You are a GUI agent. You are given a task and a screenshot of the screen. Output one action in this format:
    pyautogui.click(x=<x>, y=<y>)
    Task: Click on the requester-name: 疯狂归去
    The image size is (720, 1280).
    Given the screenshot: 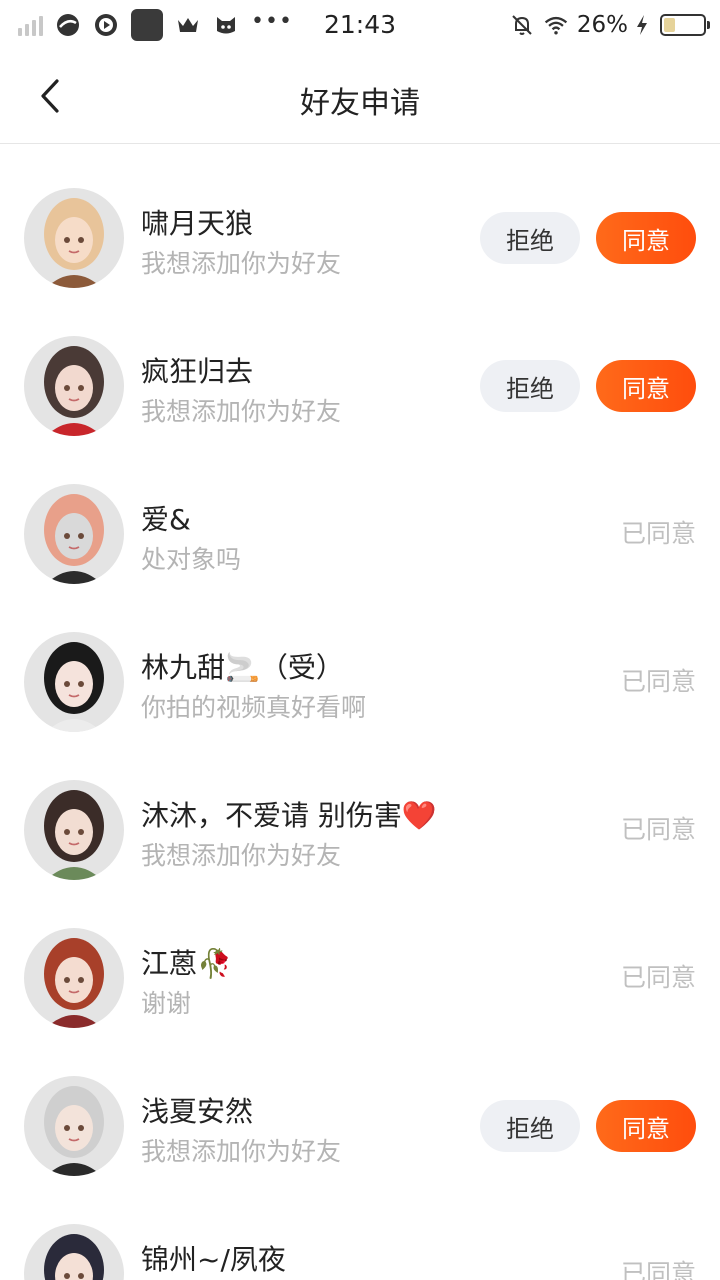 What is the action you would take?
    pyautogui.click(x=197, y=371)
    